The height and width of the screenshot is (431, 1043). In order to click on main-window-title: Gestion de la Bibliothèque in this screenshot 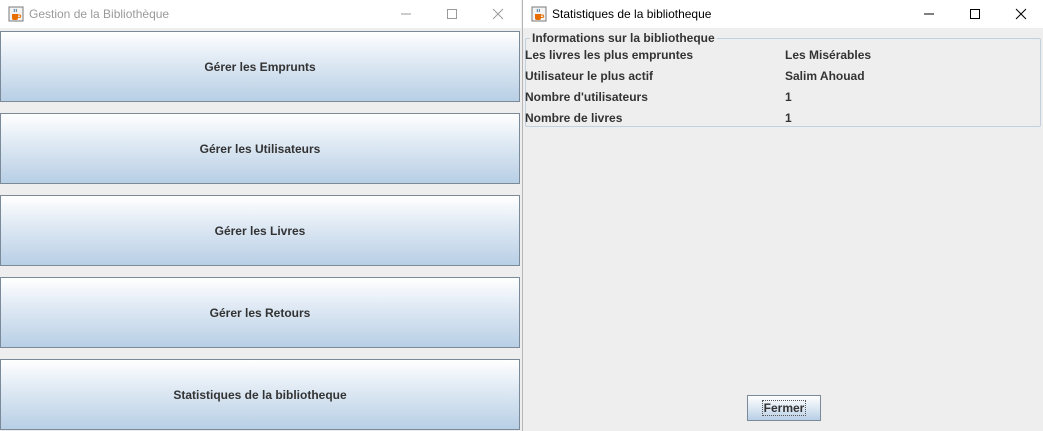, I will do `click(99, 14)`.